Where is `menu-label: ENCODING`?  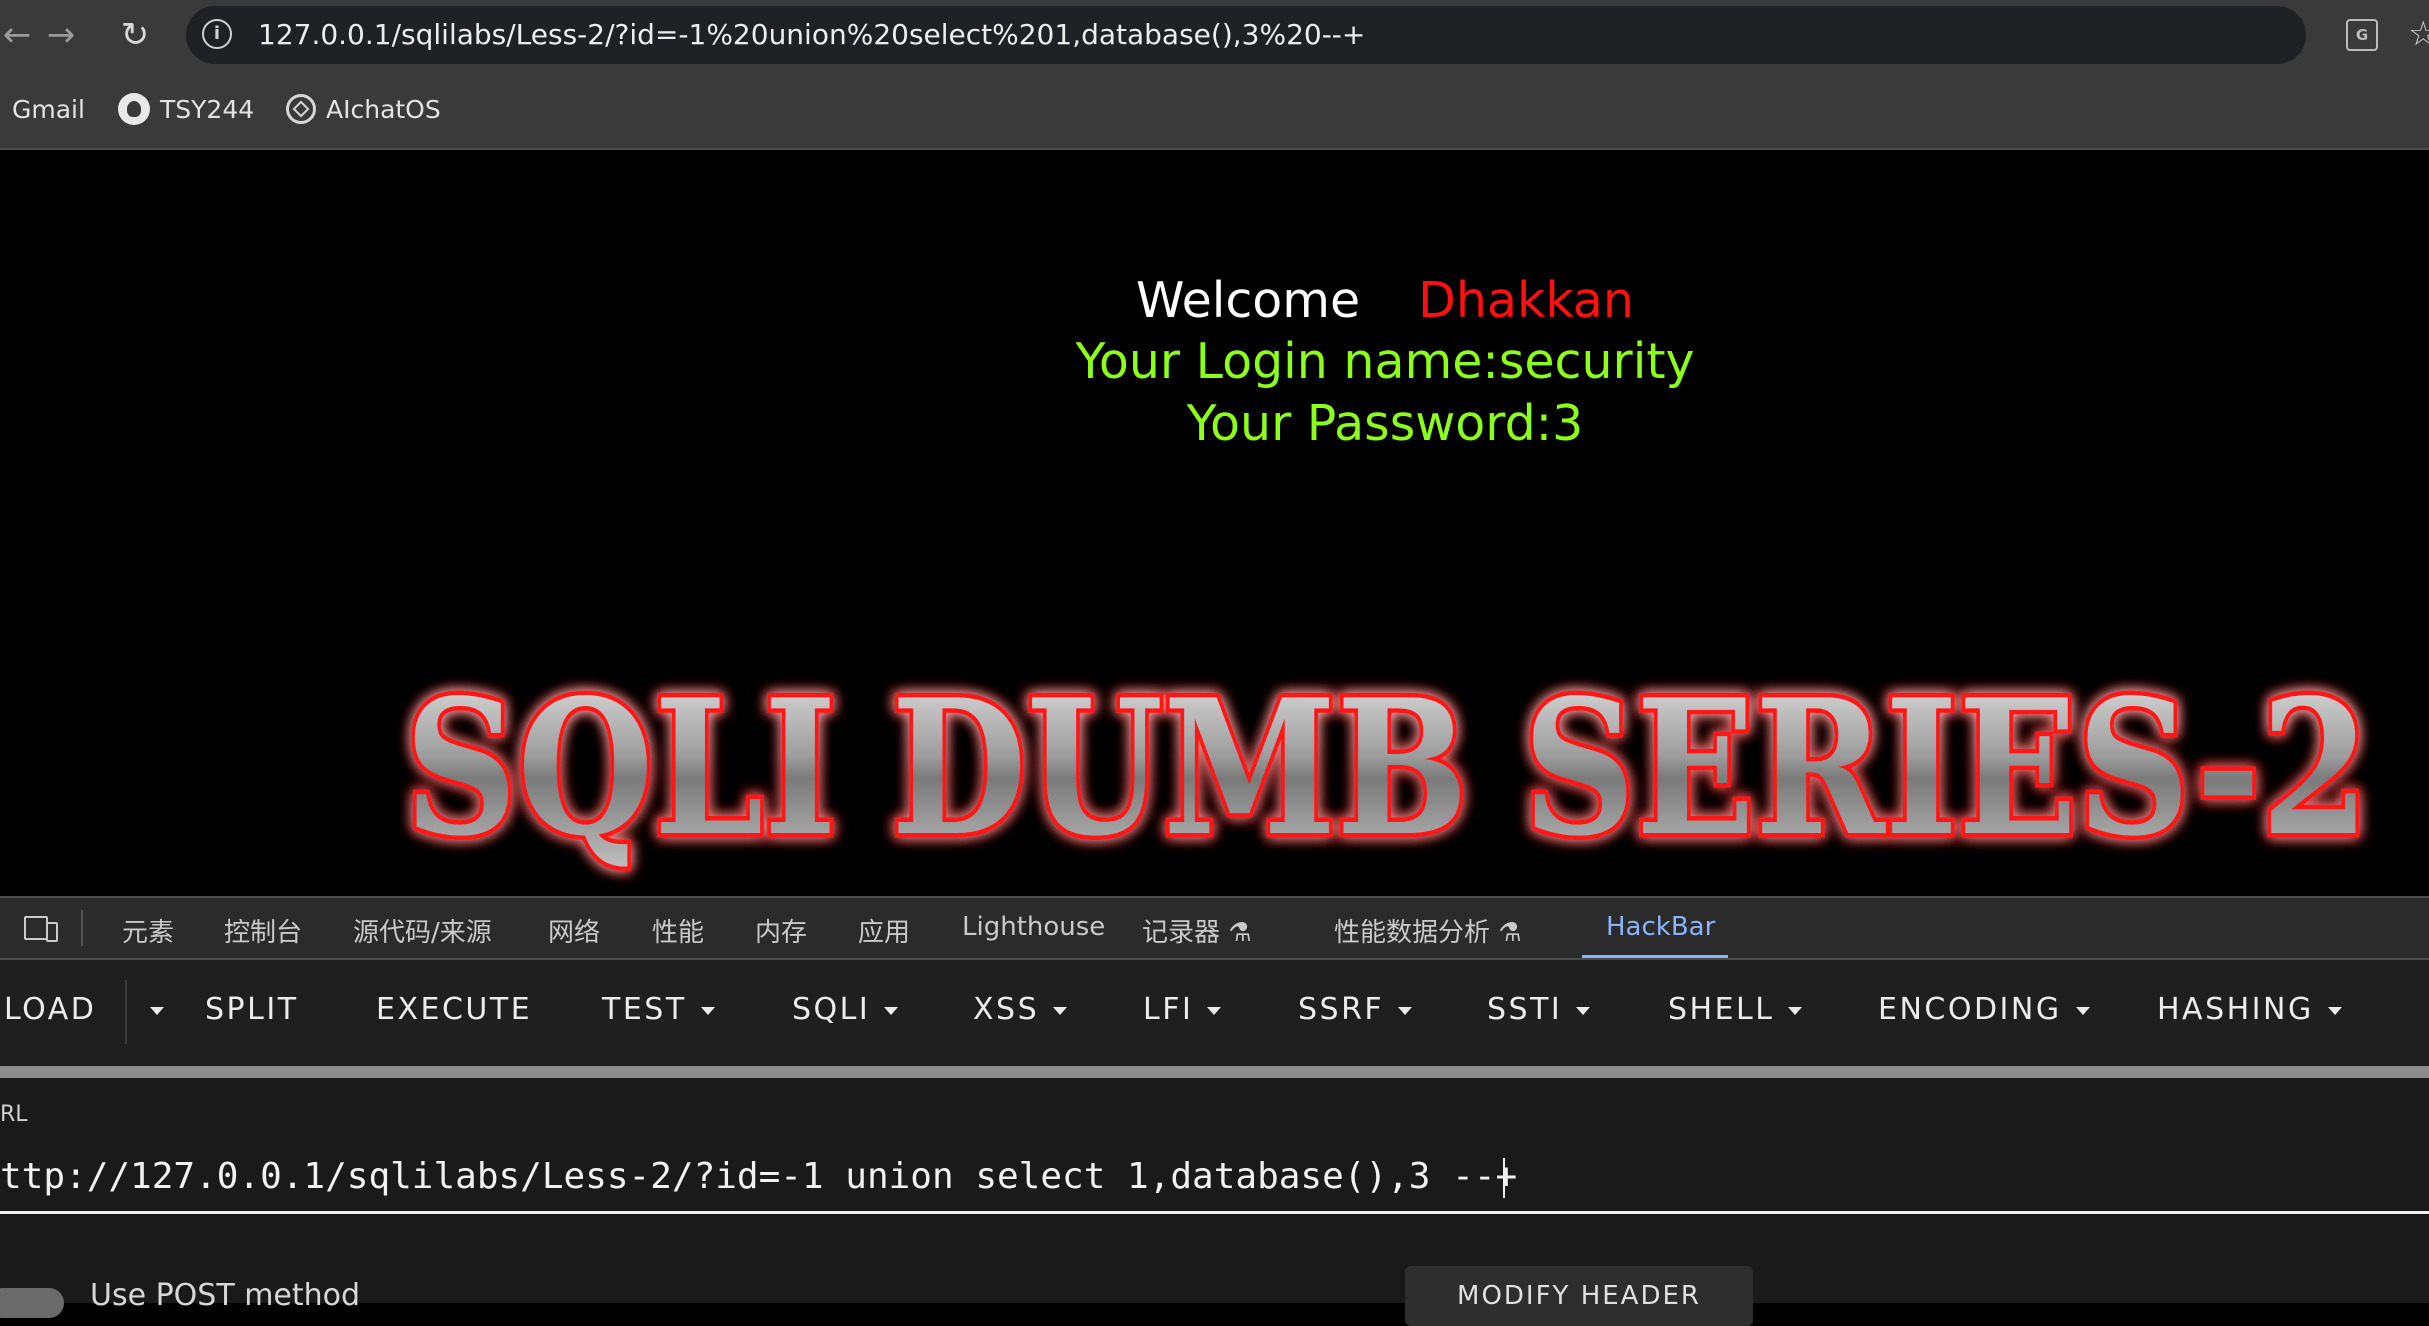 menu-label: ENCODING is located at coordinates (1970, 1009).